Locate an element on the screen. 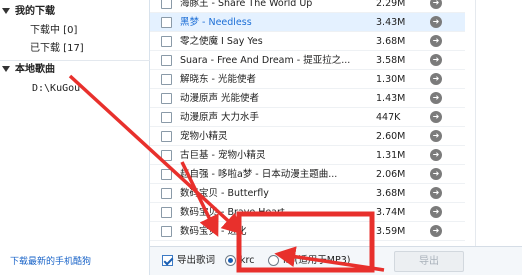 This screenshot has width=522, height=275. export-lyrics-label: 导出歌词 is located at coordinates (196, 260).